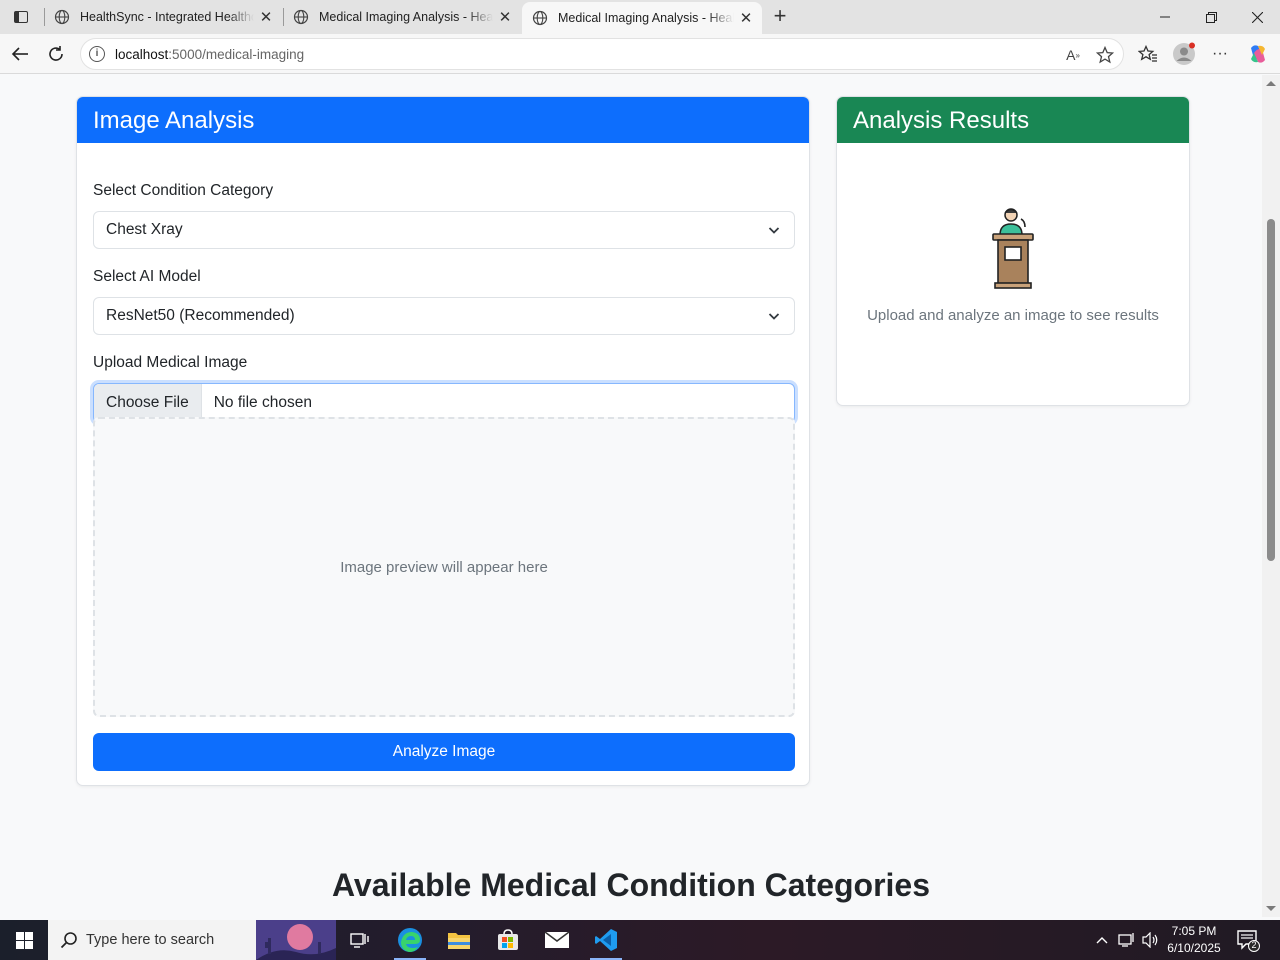  Describe the element at coordinates (1194, 948) in the screenshot. I see `clock-date: 6/10/2025` at that location.